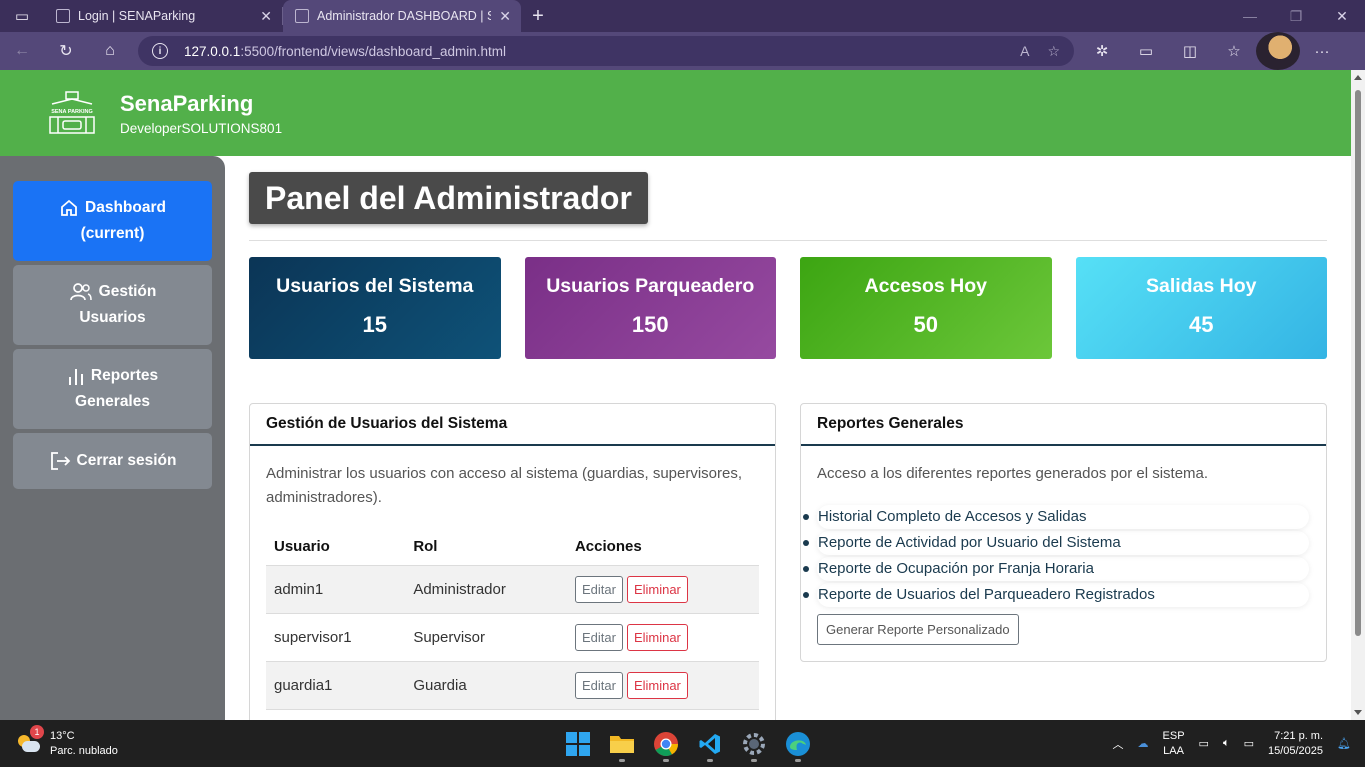  I want to click on weather-temperature: 13°C, so click(62, 735).